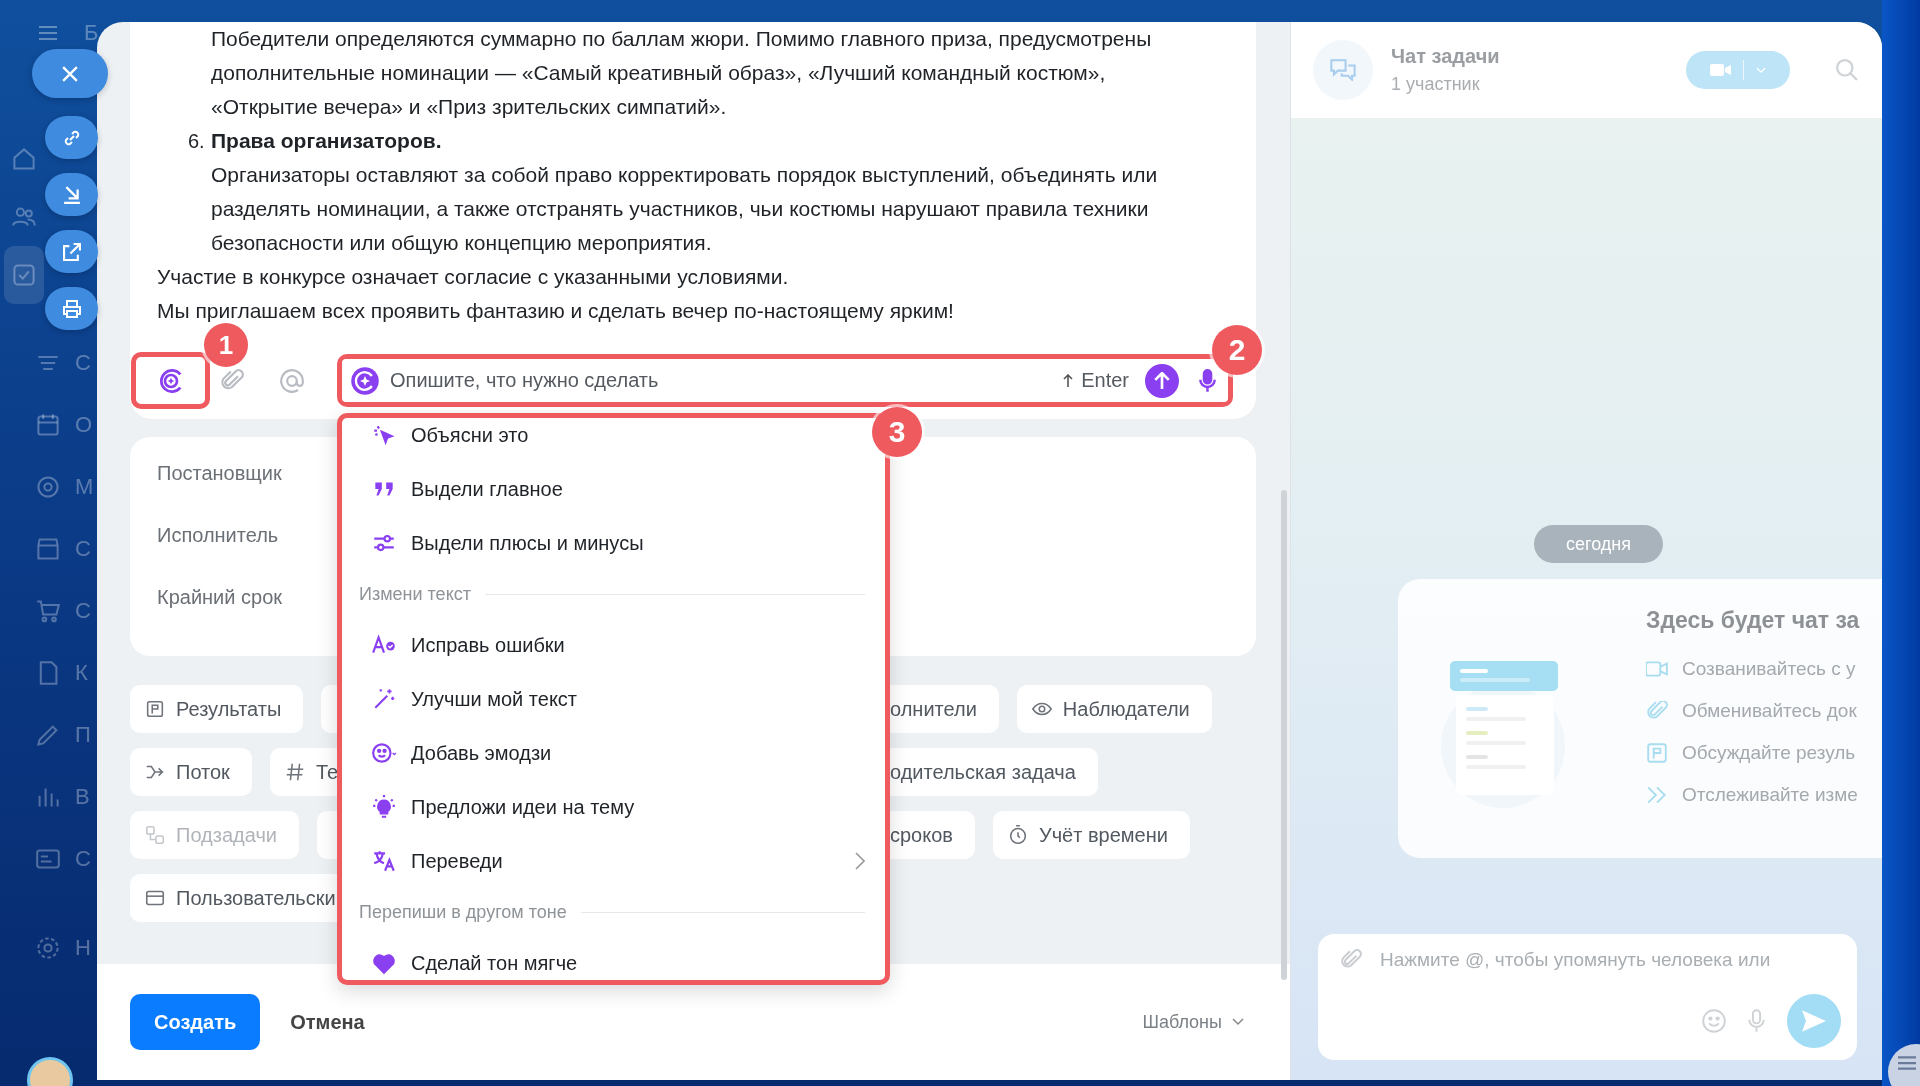 The width and height of the screenshot is (1920, 1086). Describe the element at coordinates (83, 735) in the screenshot. I see `sidebar-label: П` at that location.